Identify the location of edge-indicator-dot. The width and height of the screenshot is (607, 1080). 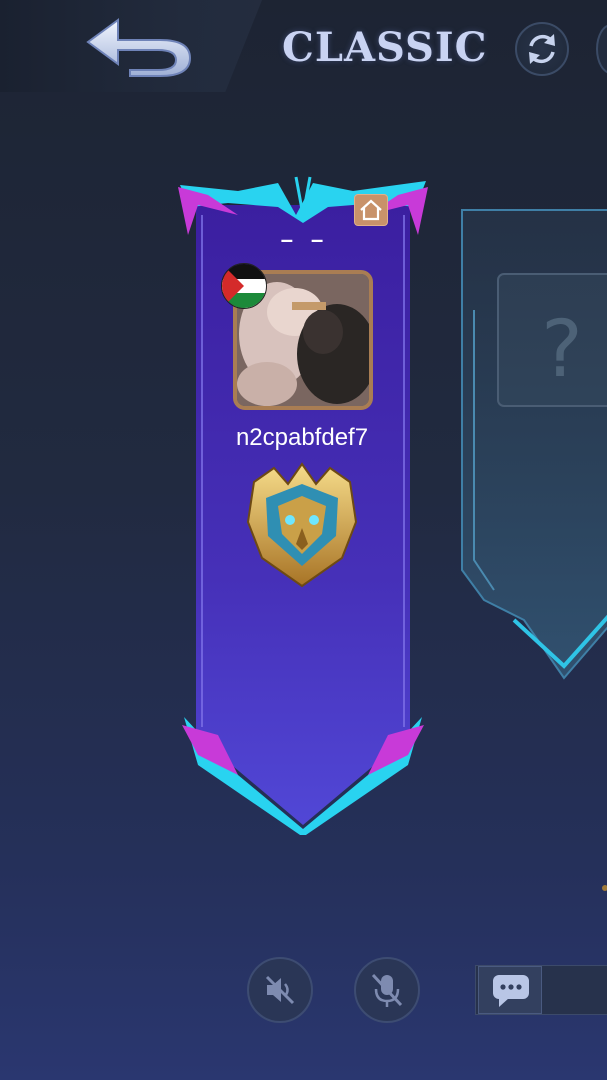
(604, 888).